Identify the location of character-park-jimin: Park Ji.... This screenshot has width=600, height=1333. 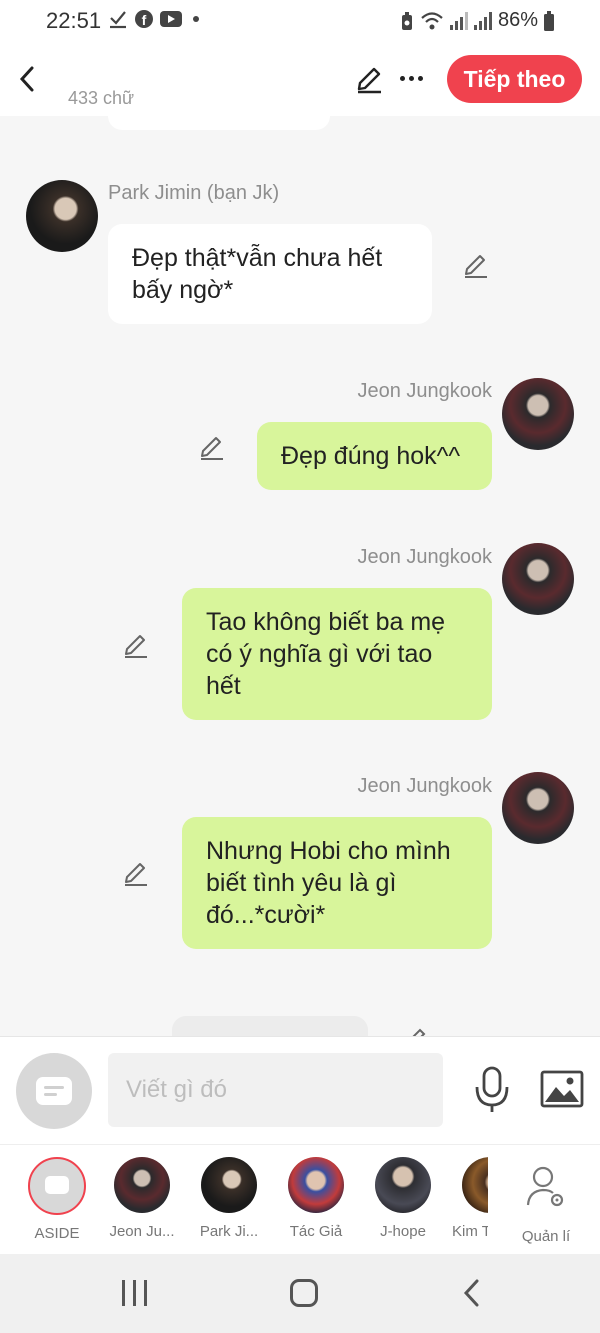
(229, 1198).